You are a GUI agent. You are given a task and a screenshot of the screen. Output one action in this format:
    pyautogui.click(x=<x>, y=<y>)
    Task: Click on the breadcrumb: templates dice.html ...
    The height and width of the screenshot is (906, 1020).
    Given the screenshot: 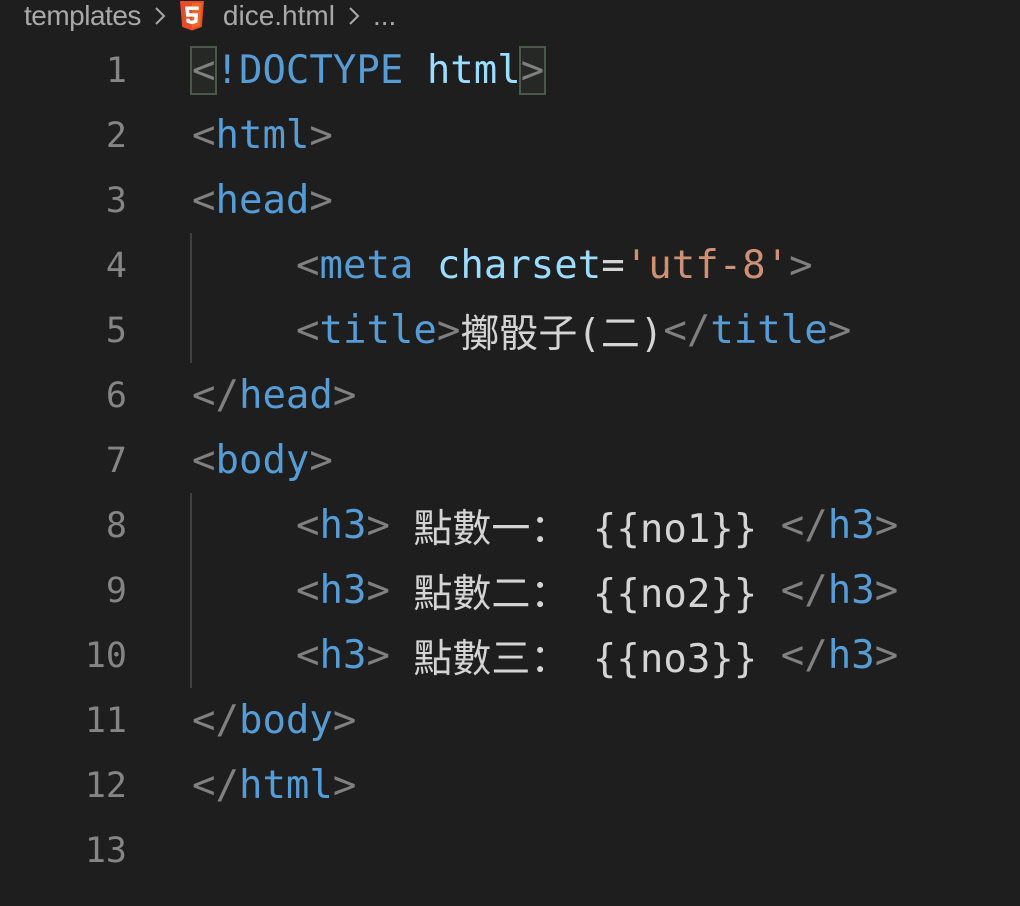 What is the action you would take?
    pyautogui.click(x=510, y=16)
    